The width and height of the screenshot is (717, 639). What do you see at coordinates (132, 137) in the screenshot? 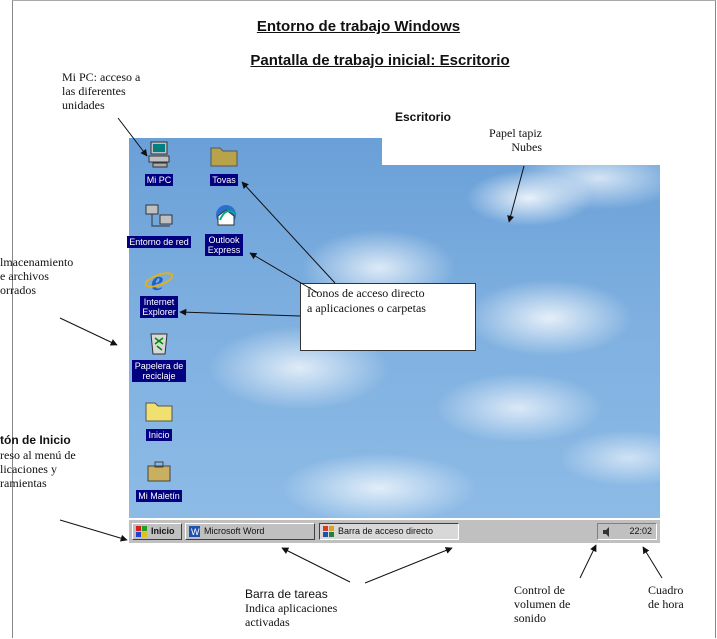
I see `arrow-mi-pc` at bounding box center [132, 137].